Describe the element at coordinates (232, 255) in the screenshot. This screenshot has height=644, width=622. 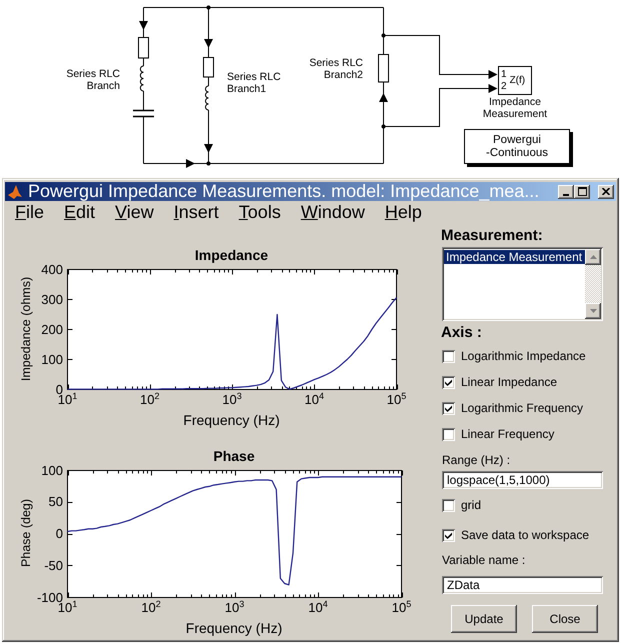
I see `chart-title: Impedance` at that location.